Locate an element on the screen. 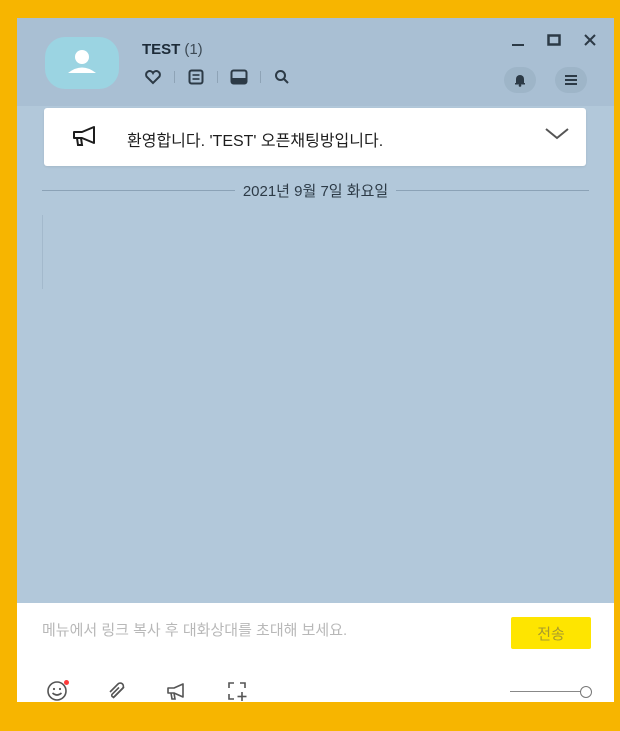 The width and height of the screenshot is (620, 731). date-text: 2021년 9월 7일 화요일 is located at coordinates (315, 191).